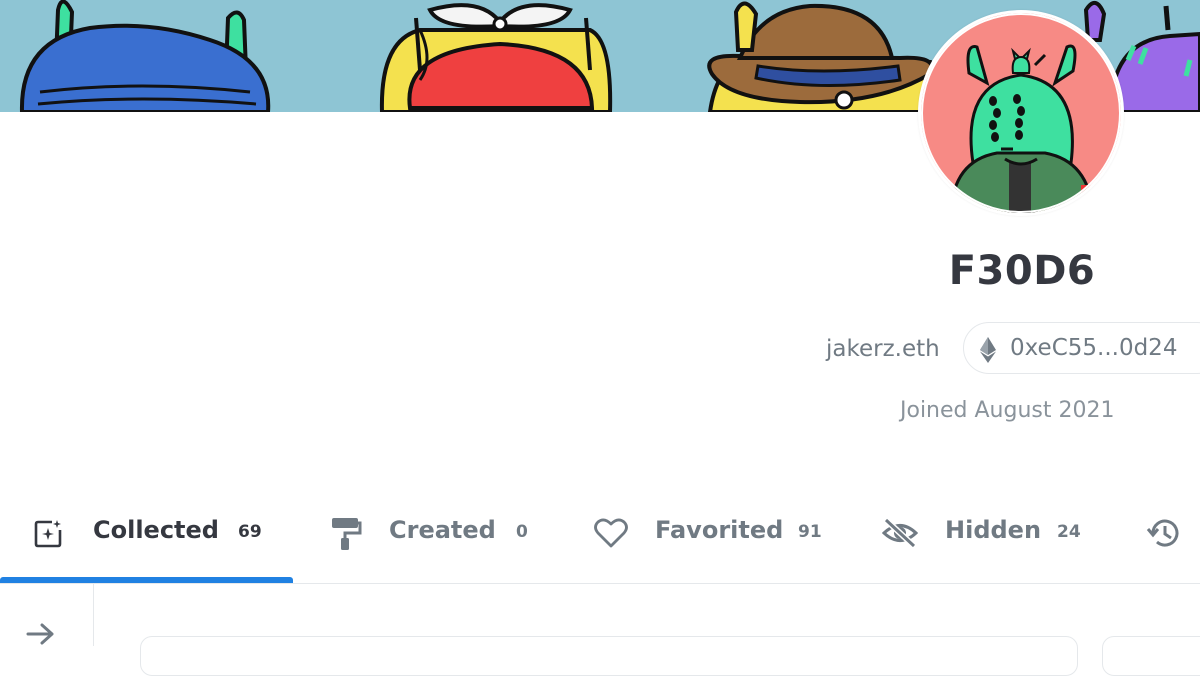 The height and width of the screenshot is (676, 1200). Describe the element at coordinates (883, 349) in the screenshot. I see `ens-name: jakerz.eth` at that location.